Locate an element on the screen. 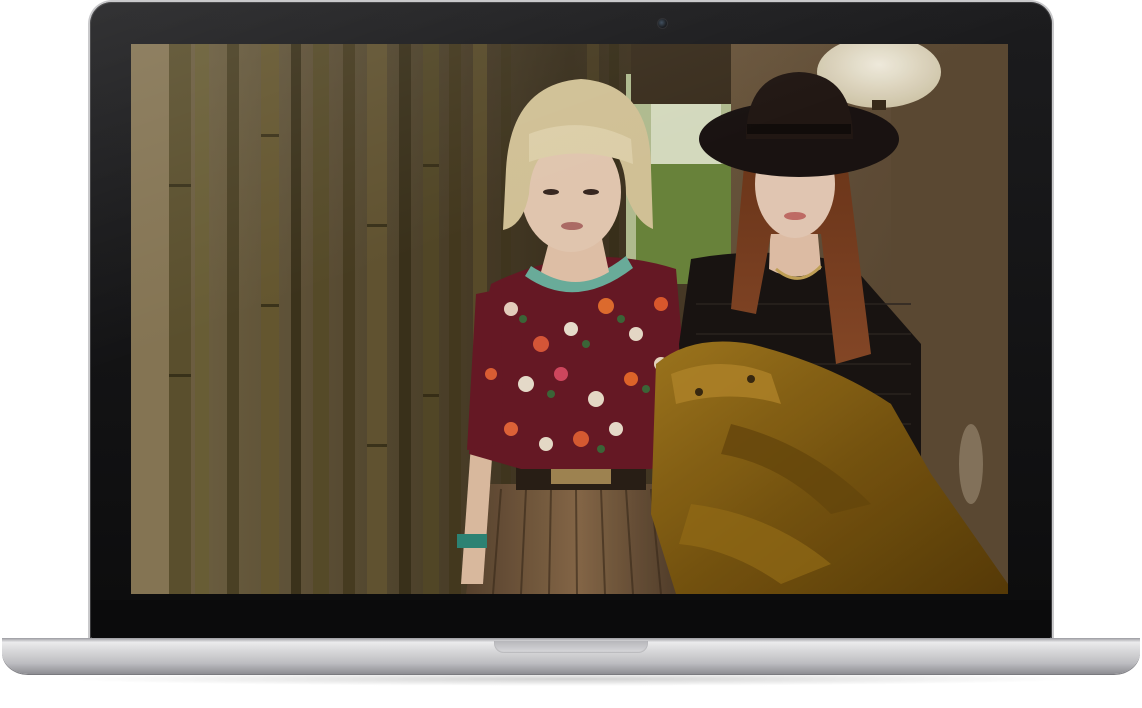 This screenshot has width=1142, height=708. camera-icon is located at coordinates (662, 23).